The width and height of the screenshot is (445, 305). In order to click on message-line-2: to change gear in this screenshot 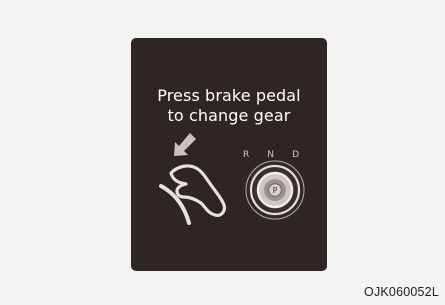, I will do `click(229, 115)`.